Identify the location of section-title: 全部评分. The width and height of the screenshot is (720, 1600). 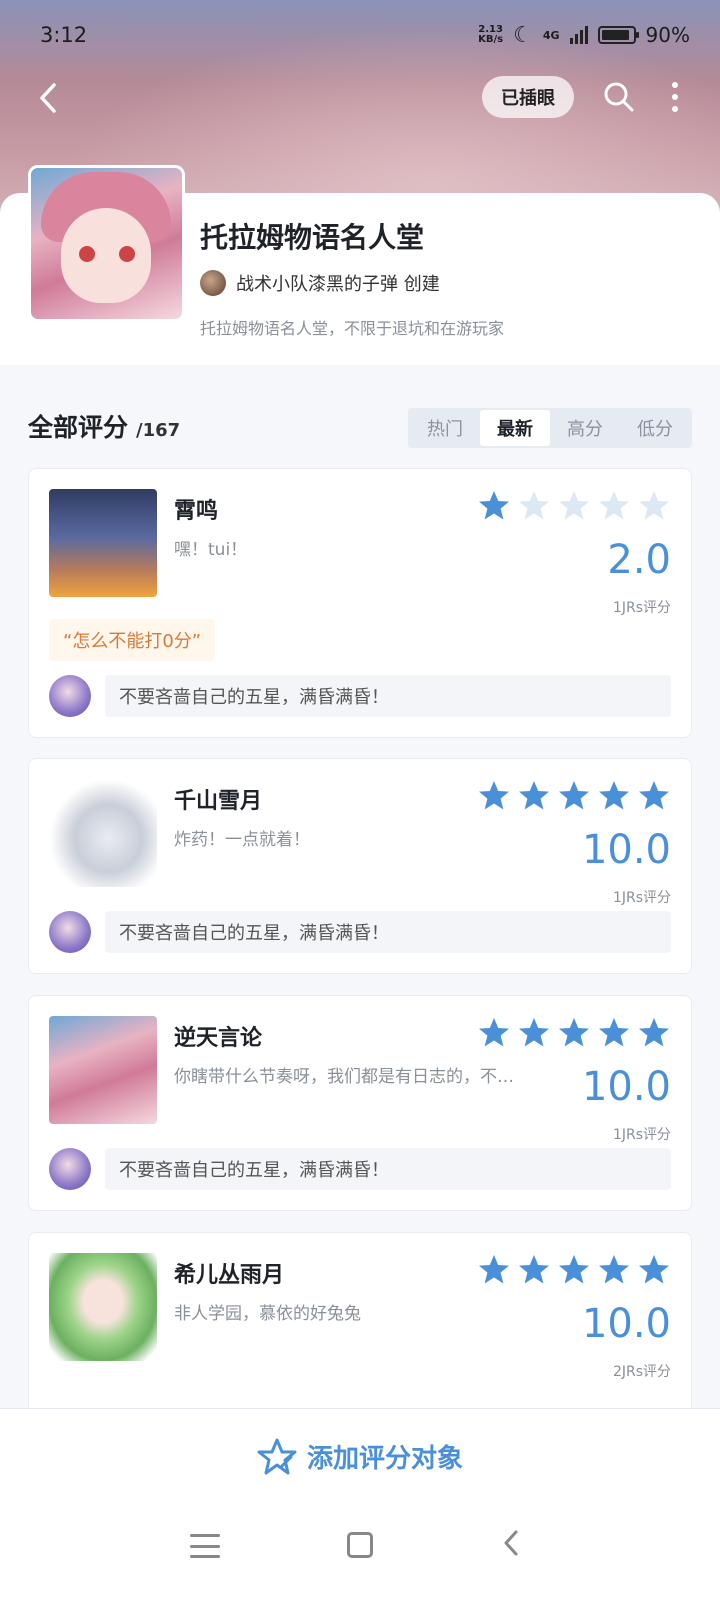
(78, 427).